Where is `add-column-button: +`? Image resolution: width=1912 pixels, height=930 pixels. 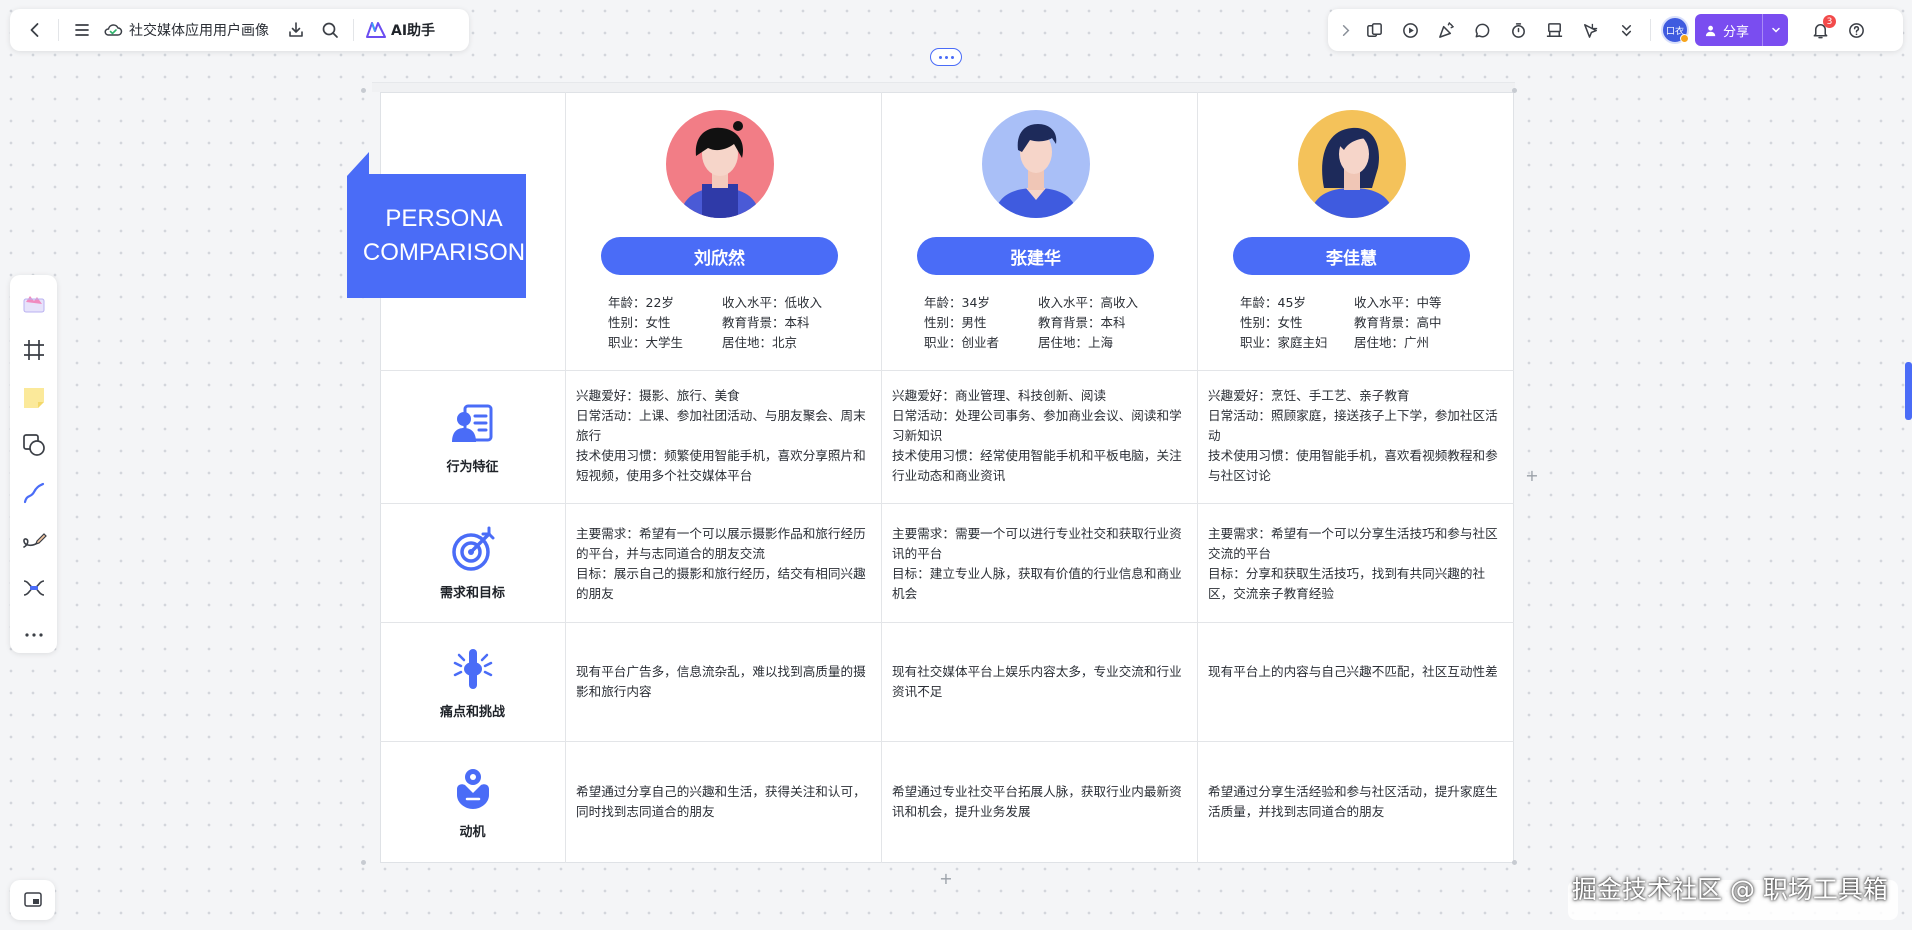 add-column-button: + is located at coordinates (1532, 476).